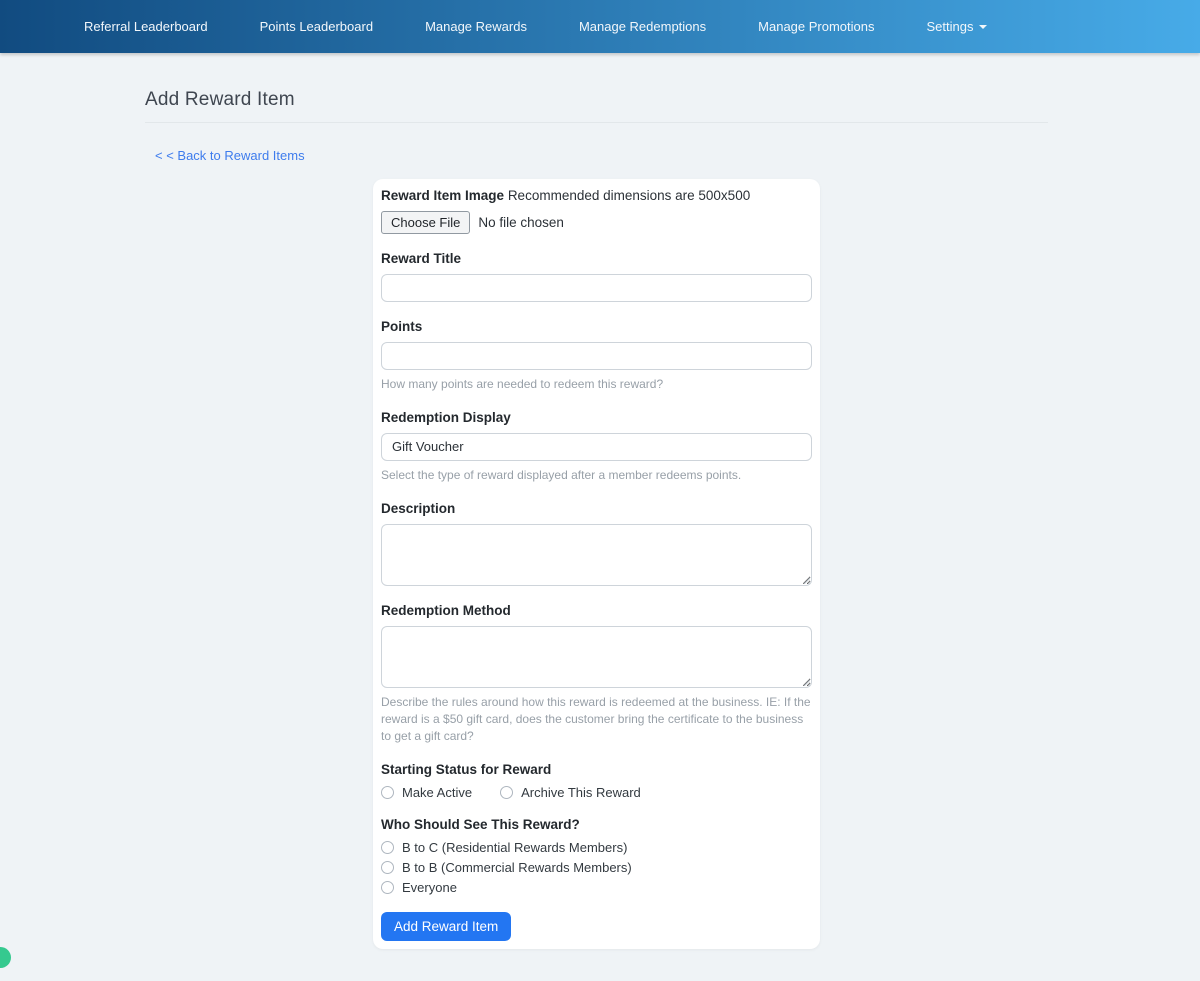  I want to click on radio-make-active-label: Make Active, so click(437, 792).